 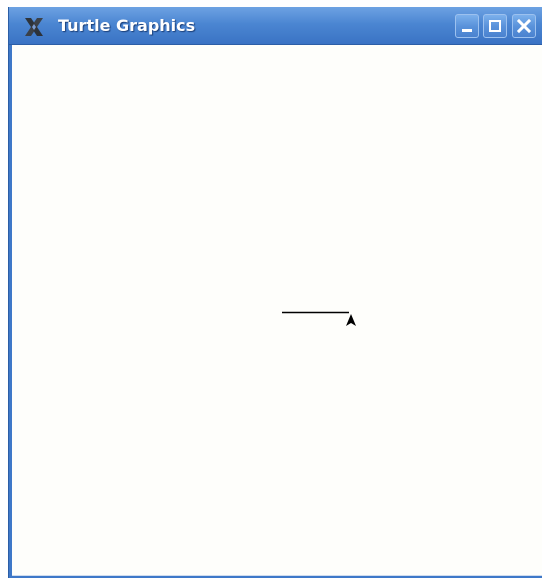 I want to click on close-icon, so click(x=524, y=26).